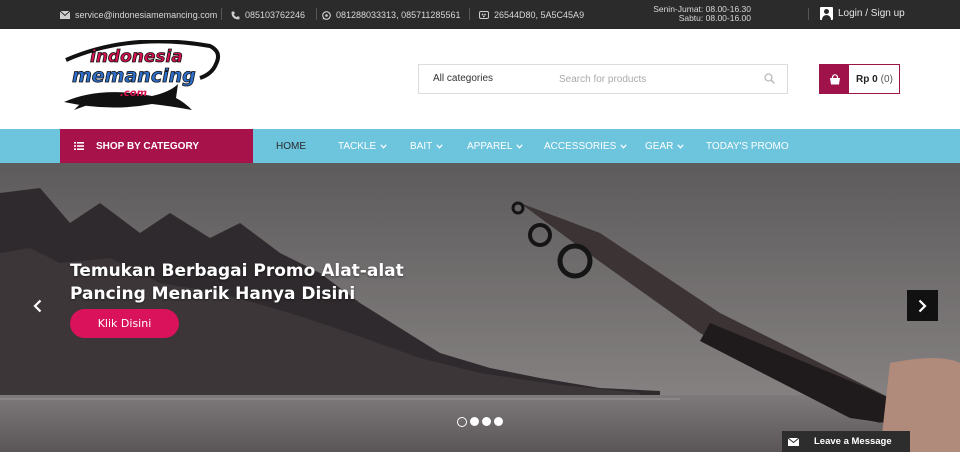  What do you see at coordinates (133, 93) in the screenshot?
I see `logo-text-com: .com` at bounding box center [133, 93].